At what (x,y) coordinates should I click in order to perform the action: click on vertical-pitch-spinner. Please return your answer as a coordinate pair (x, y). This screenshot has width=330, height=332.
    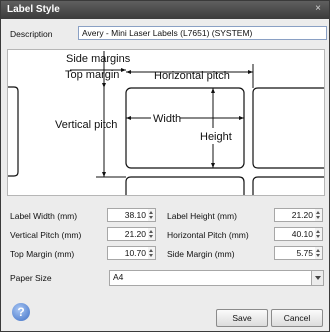
    Looking at the image, I should click on (152, 234).